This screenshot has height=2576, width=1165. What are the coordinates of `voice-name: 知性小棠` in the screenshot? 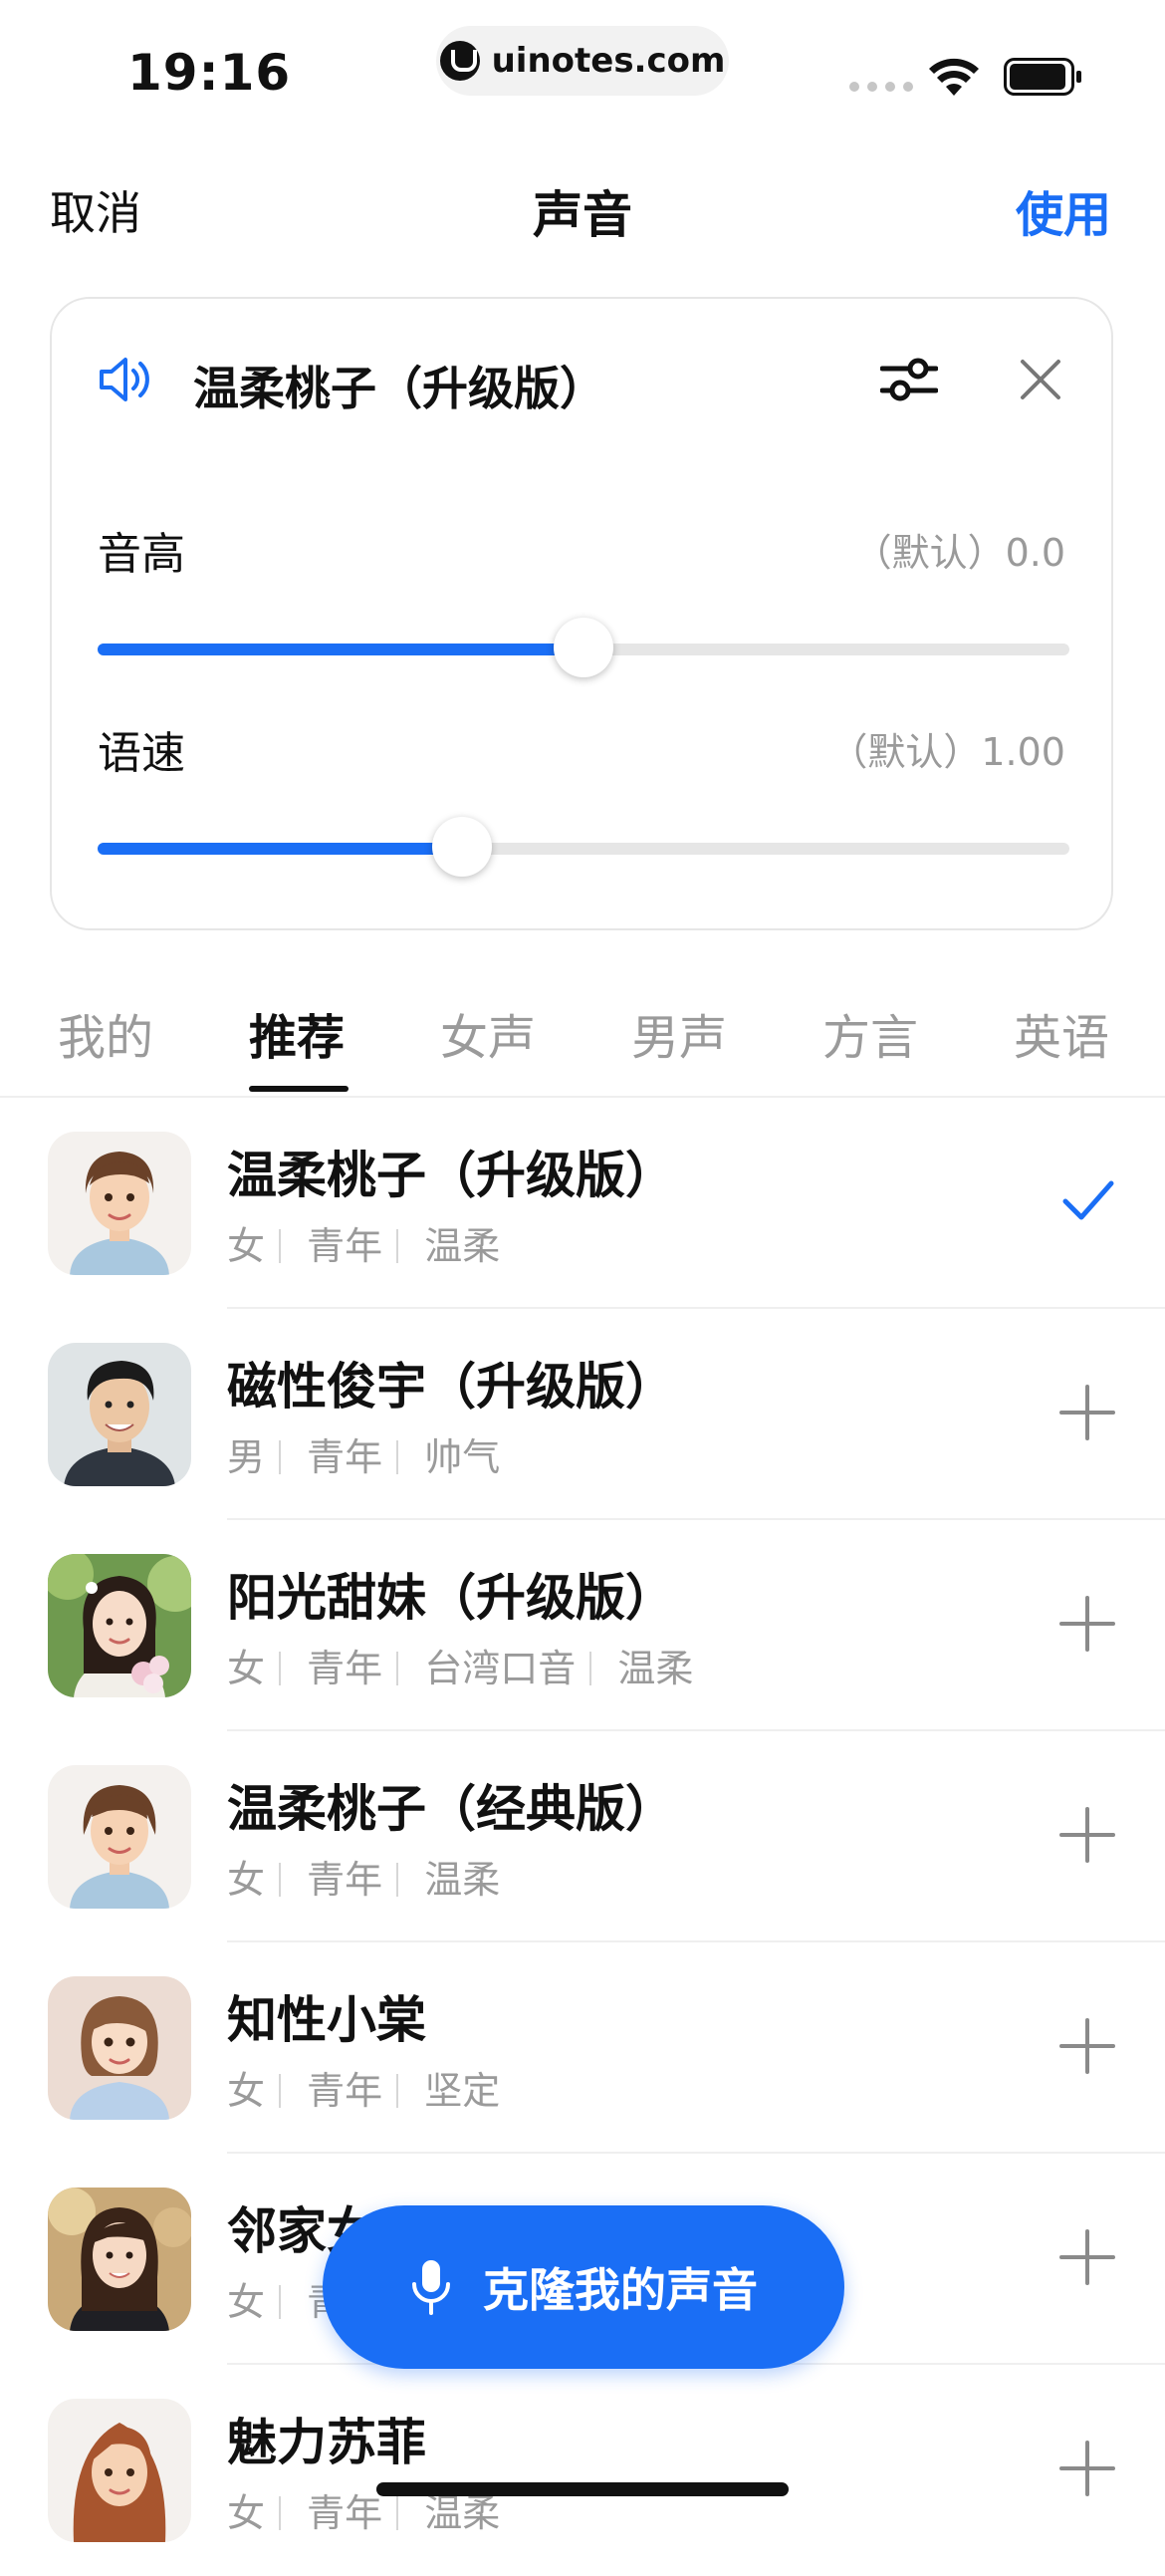 It's located at (327, 2020).